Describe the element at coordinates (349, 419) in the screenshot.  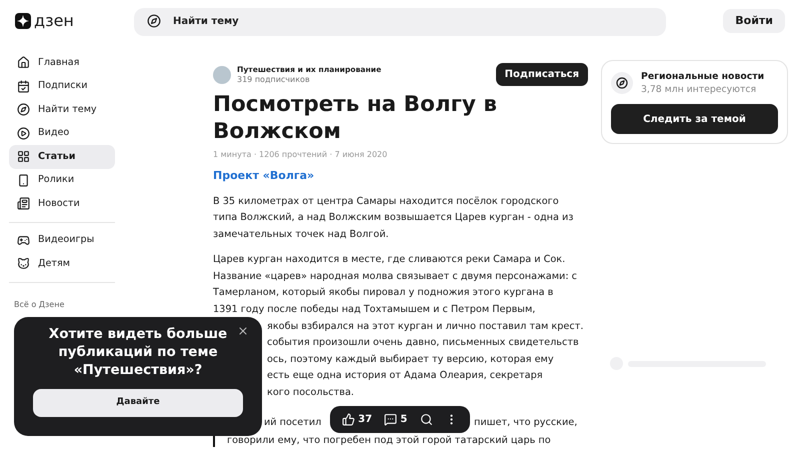
I see `thumbs-up-icon` at that location.